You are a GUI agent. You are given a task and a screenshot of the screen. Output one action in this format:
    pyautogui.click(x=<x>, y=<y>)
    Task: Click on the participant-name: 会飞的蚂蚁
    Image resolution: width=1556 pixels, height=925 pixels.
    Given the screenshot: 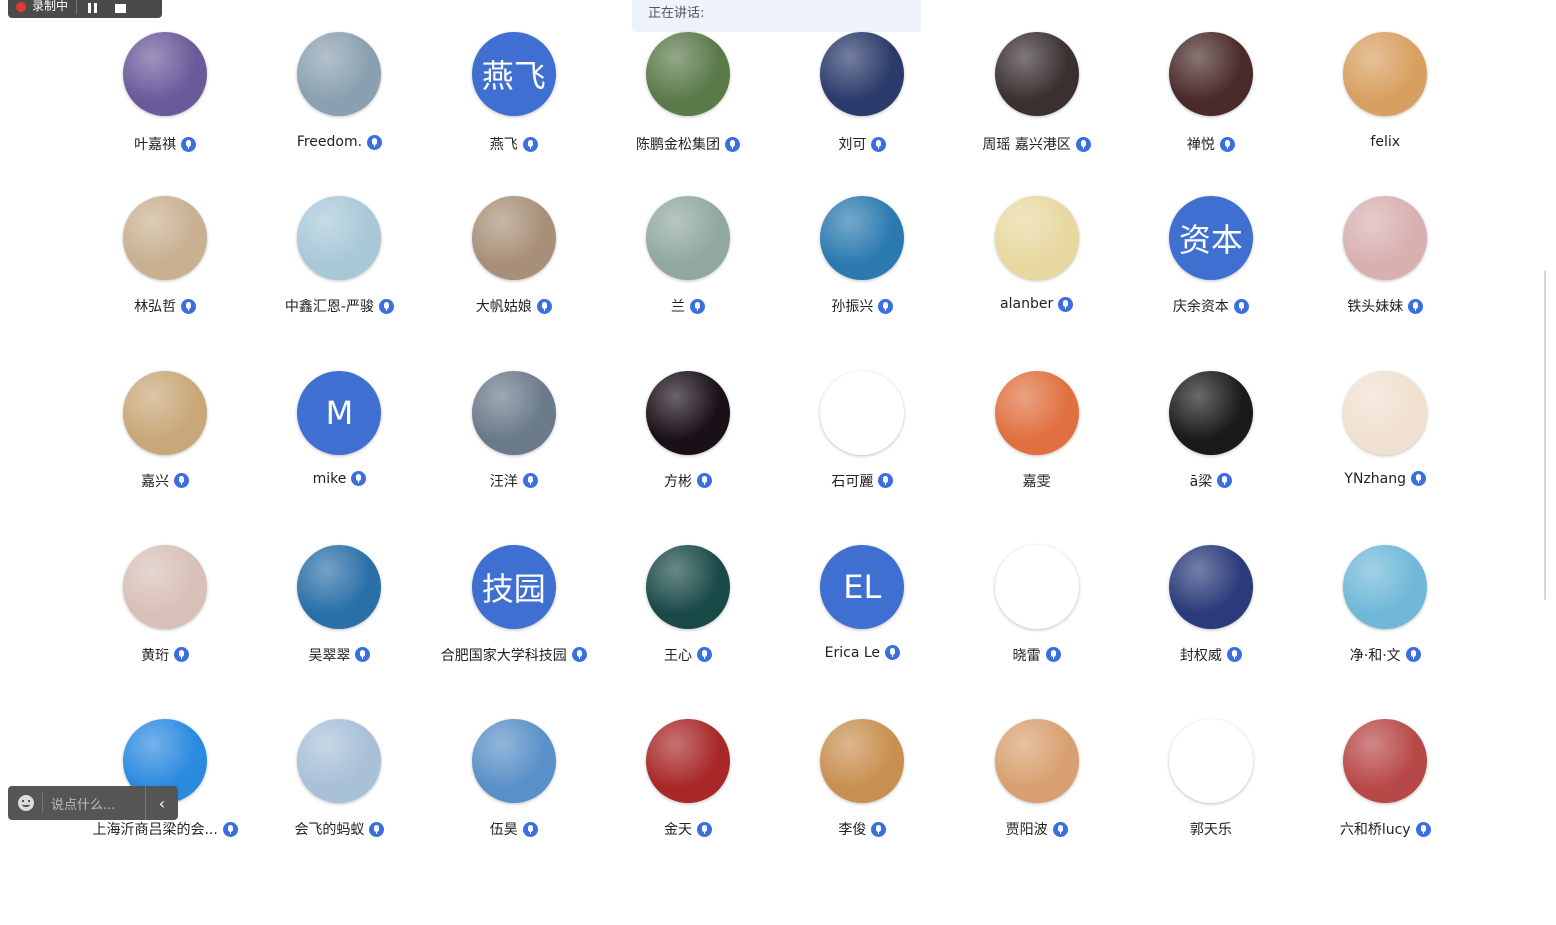 What is the action you would take?
    pyautogui.click(x=329, y=830)
    